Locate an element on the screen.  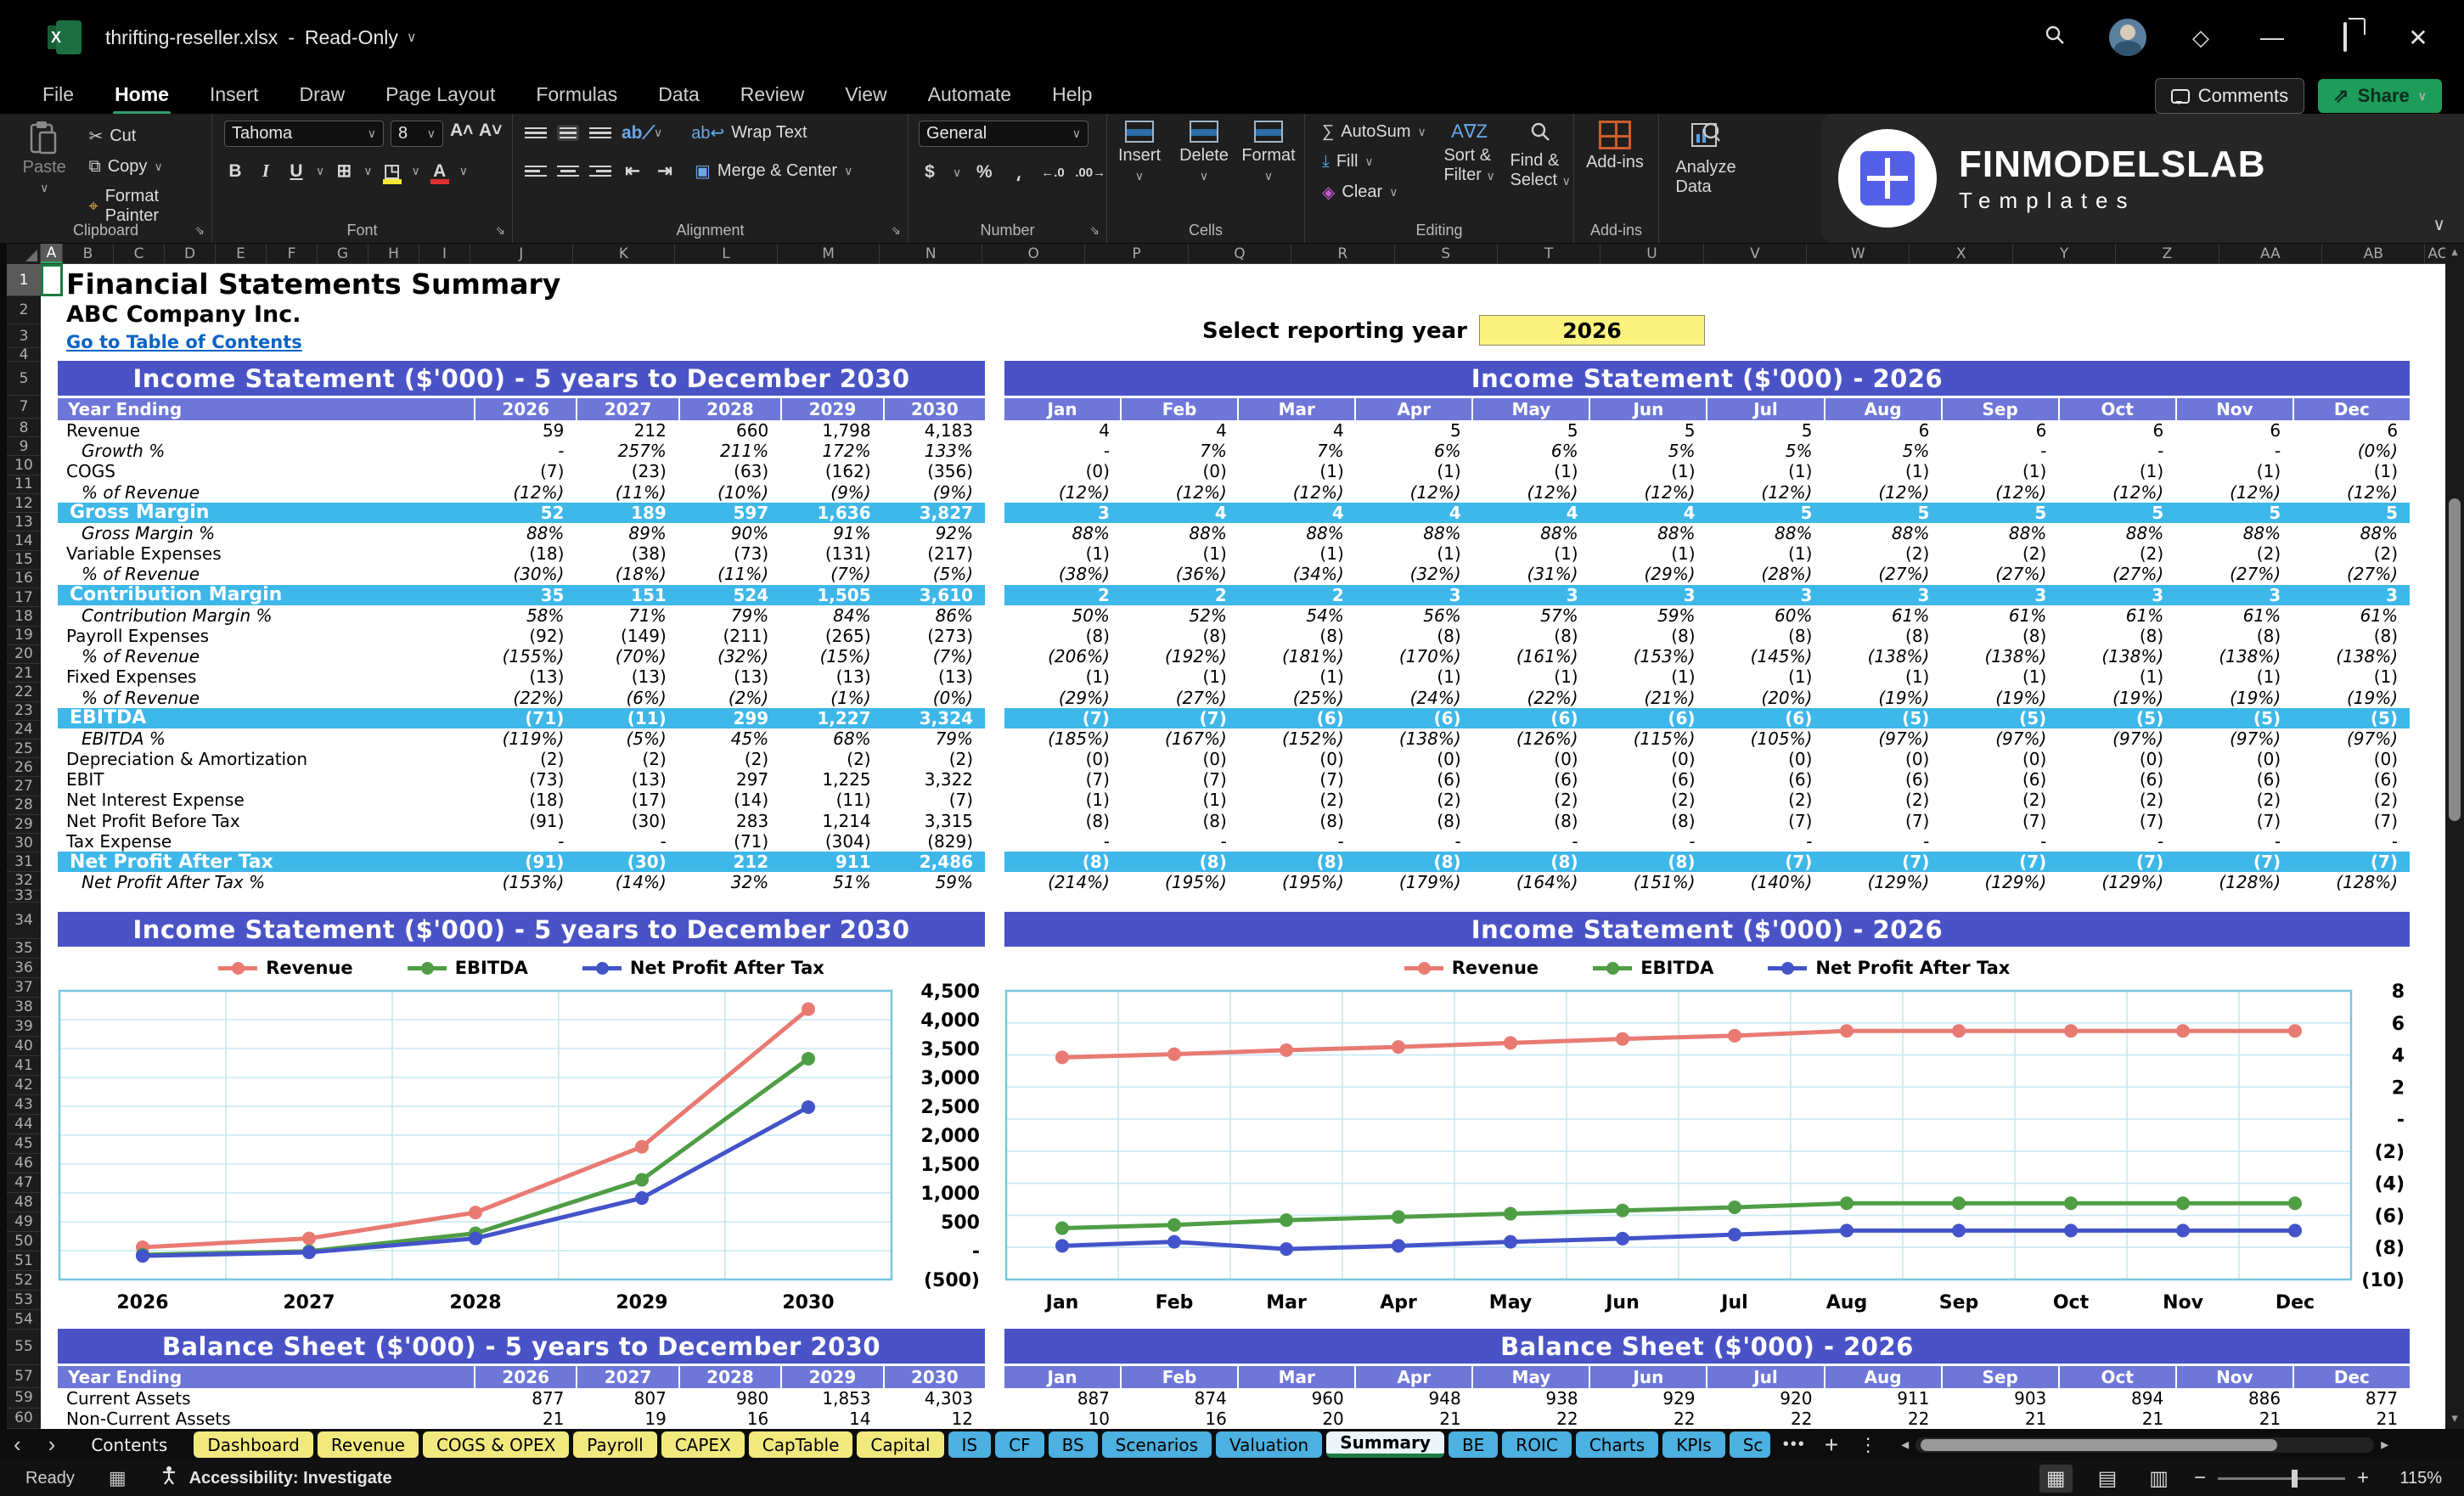
sheet-tab-charts: Charts is located at coordinates (1617, 1444).